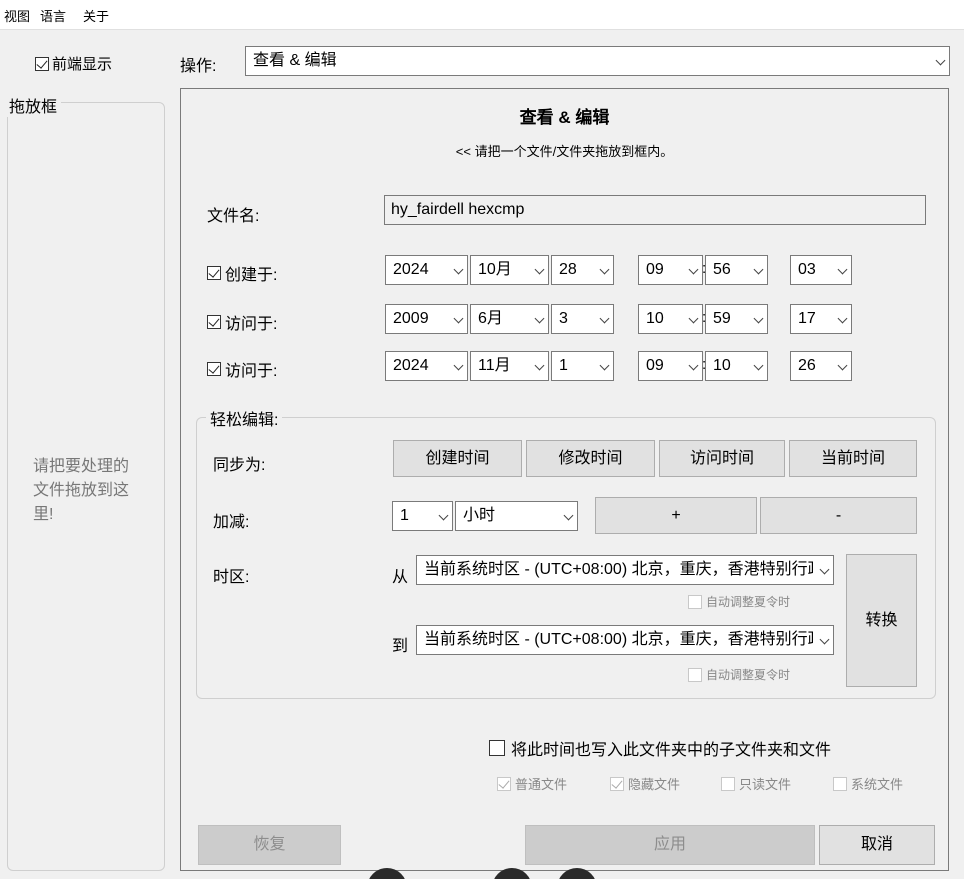  Describe the element at coordinates (695, 601) in the screenshot. I see `tz-from-dst-checkbox` at that location.